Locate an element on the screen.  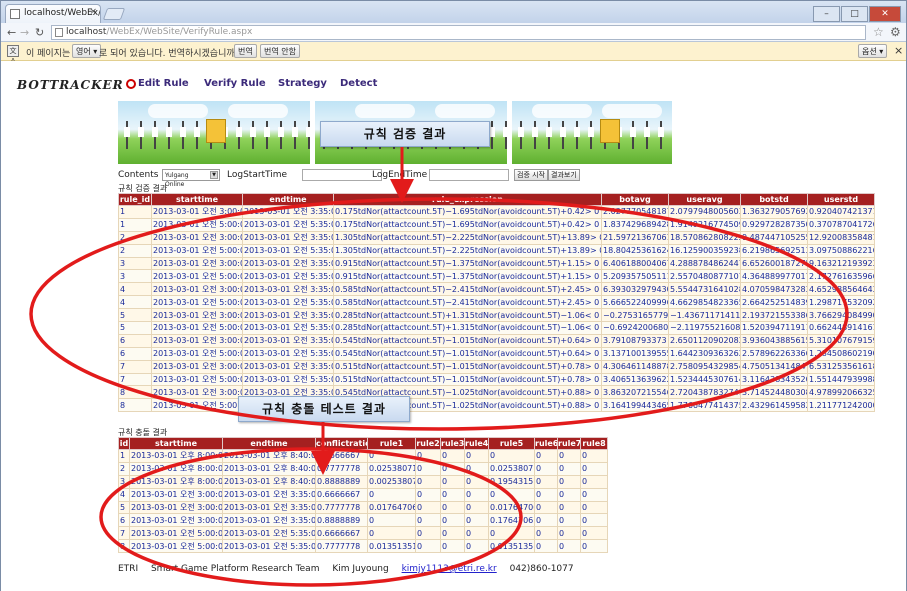
new-tab-button is located at coordinates (114, 14).